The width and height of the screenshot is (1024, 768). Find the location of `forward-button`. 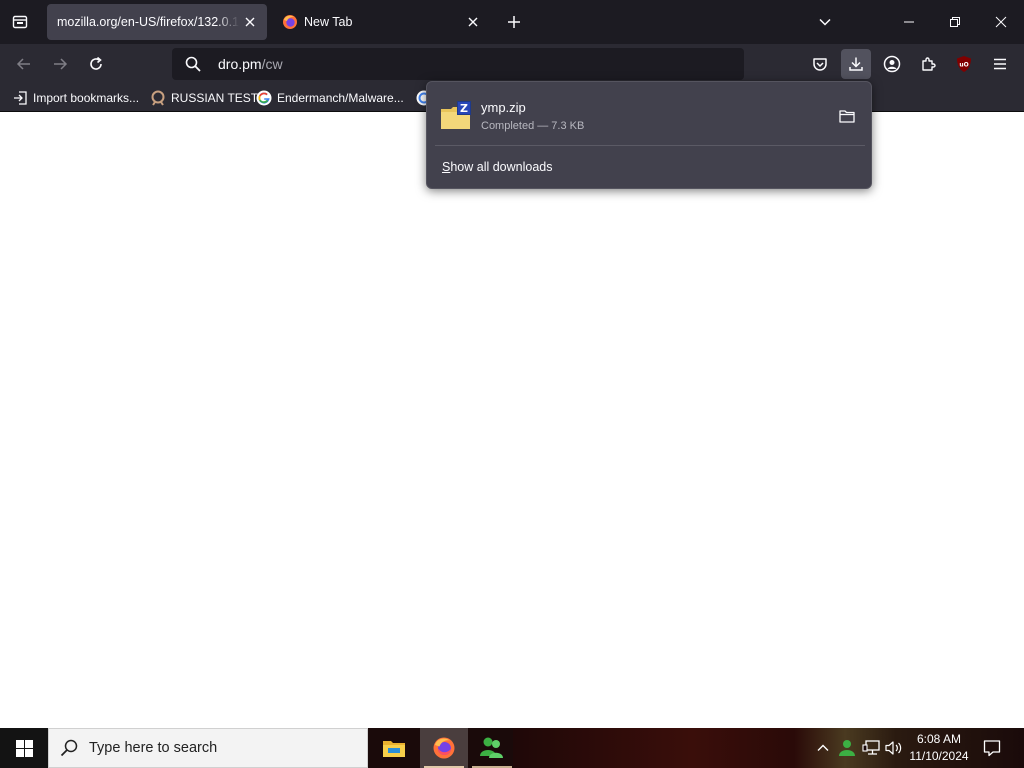

forward-button is located at coordinates (60, 64).